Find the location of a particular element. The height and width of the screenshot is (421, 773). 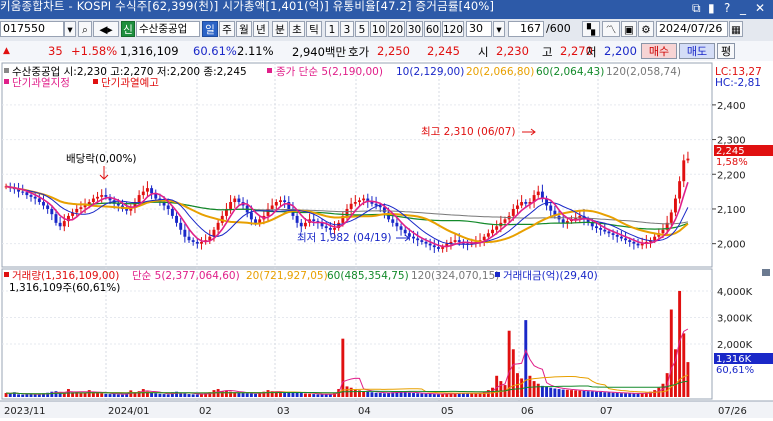

ma120-legend: 120(2,058,74) is located at coordinates (643, 72).